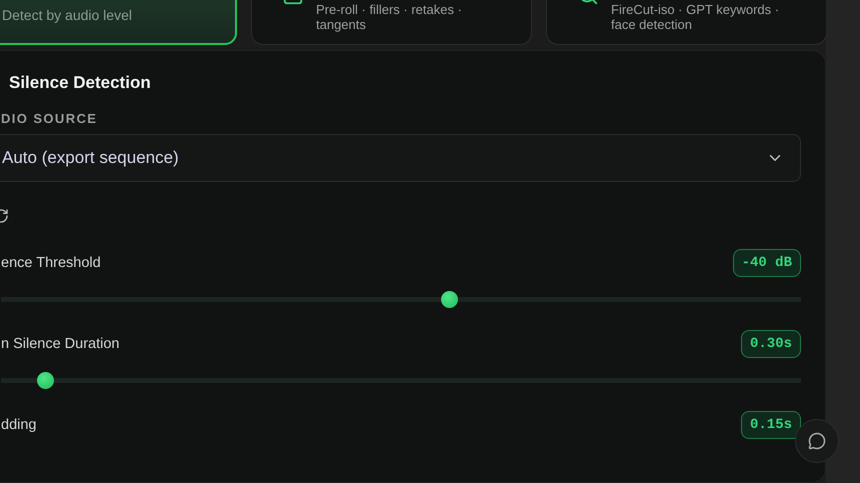 Image resolution: width=860 pixels, height=483 pixels. I want to click on value-readout: 0.15s, so click(770, 425).